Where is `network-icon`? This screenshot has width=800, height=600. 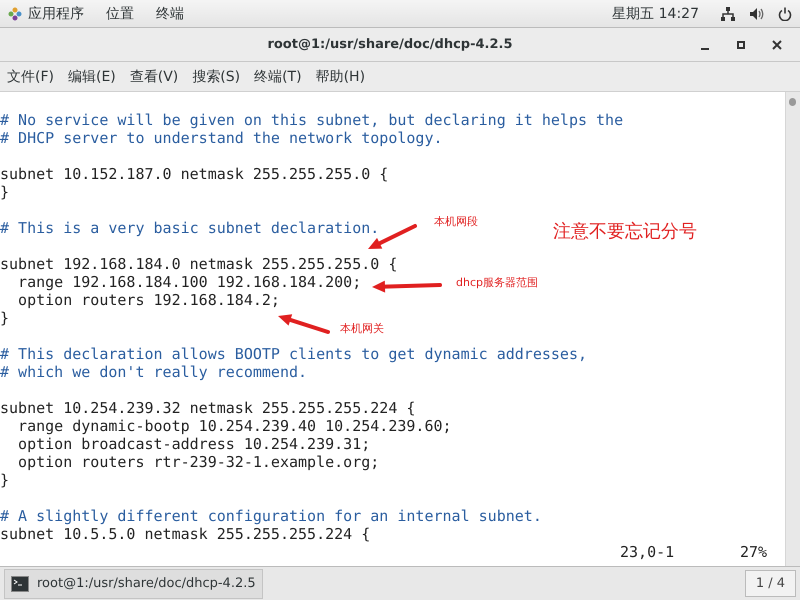
network-icon is located at coordinates (728, 13).